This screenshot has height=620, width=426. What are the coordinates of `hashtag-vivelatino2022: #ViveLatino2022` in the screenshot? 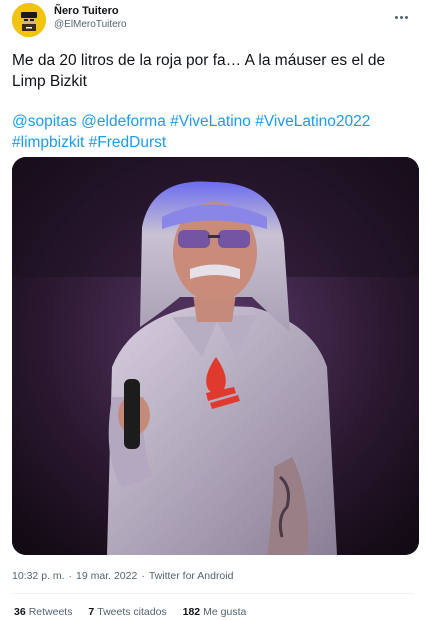 It's located at (312, 121).